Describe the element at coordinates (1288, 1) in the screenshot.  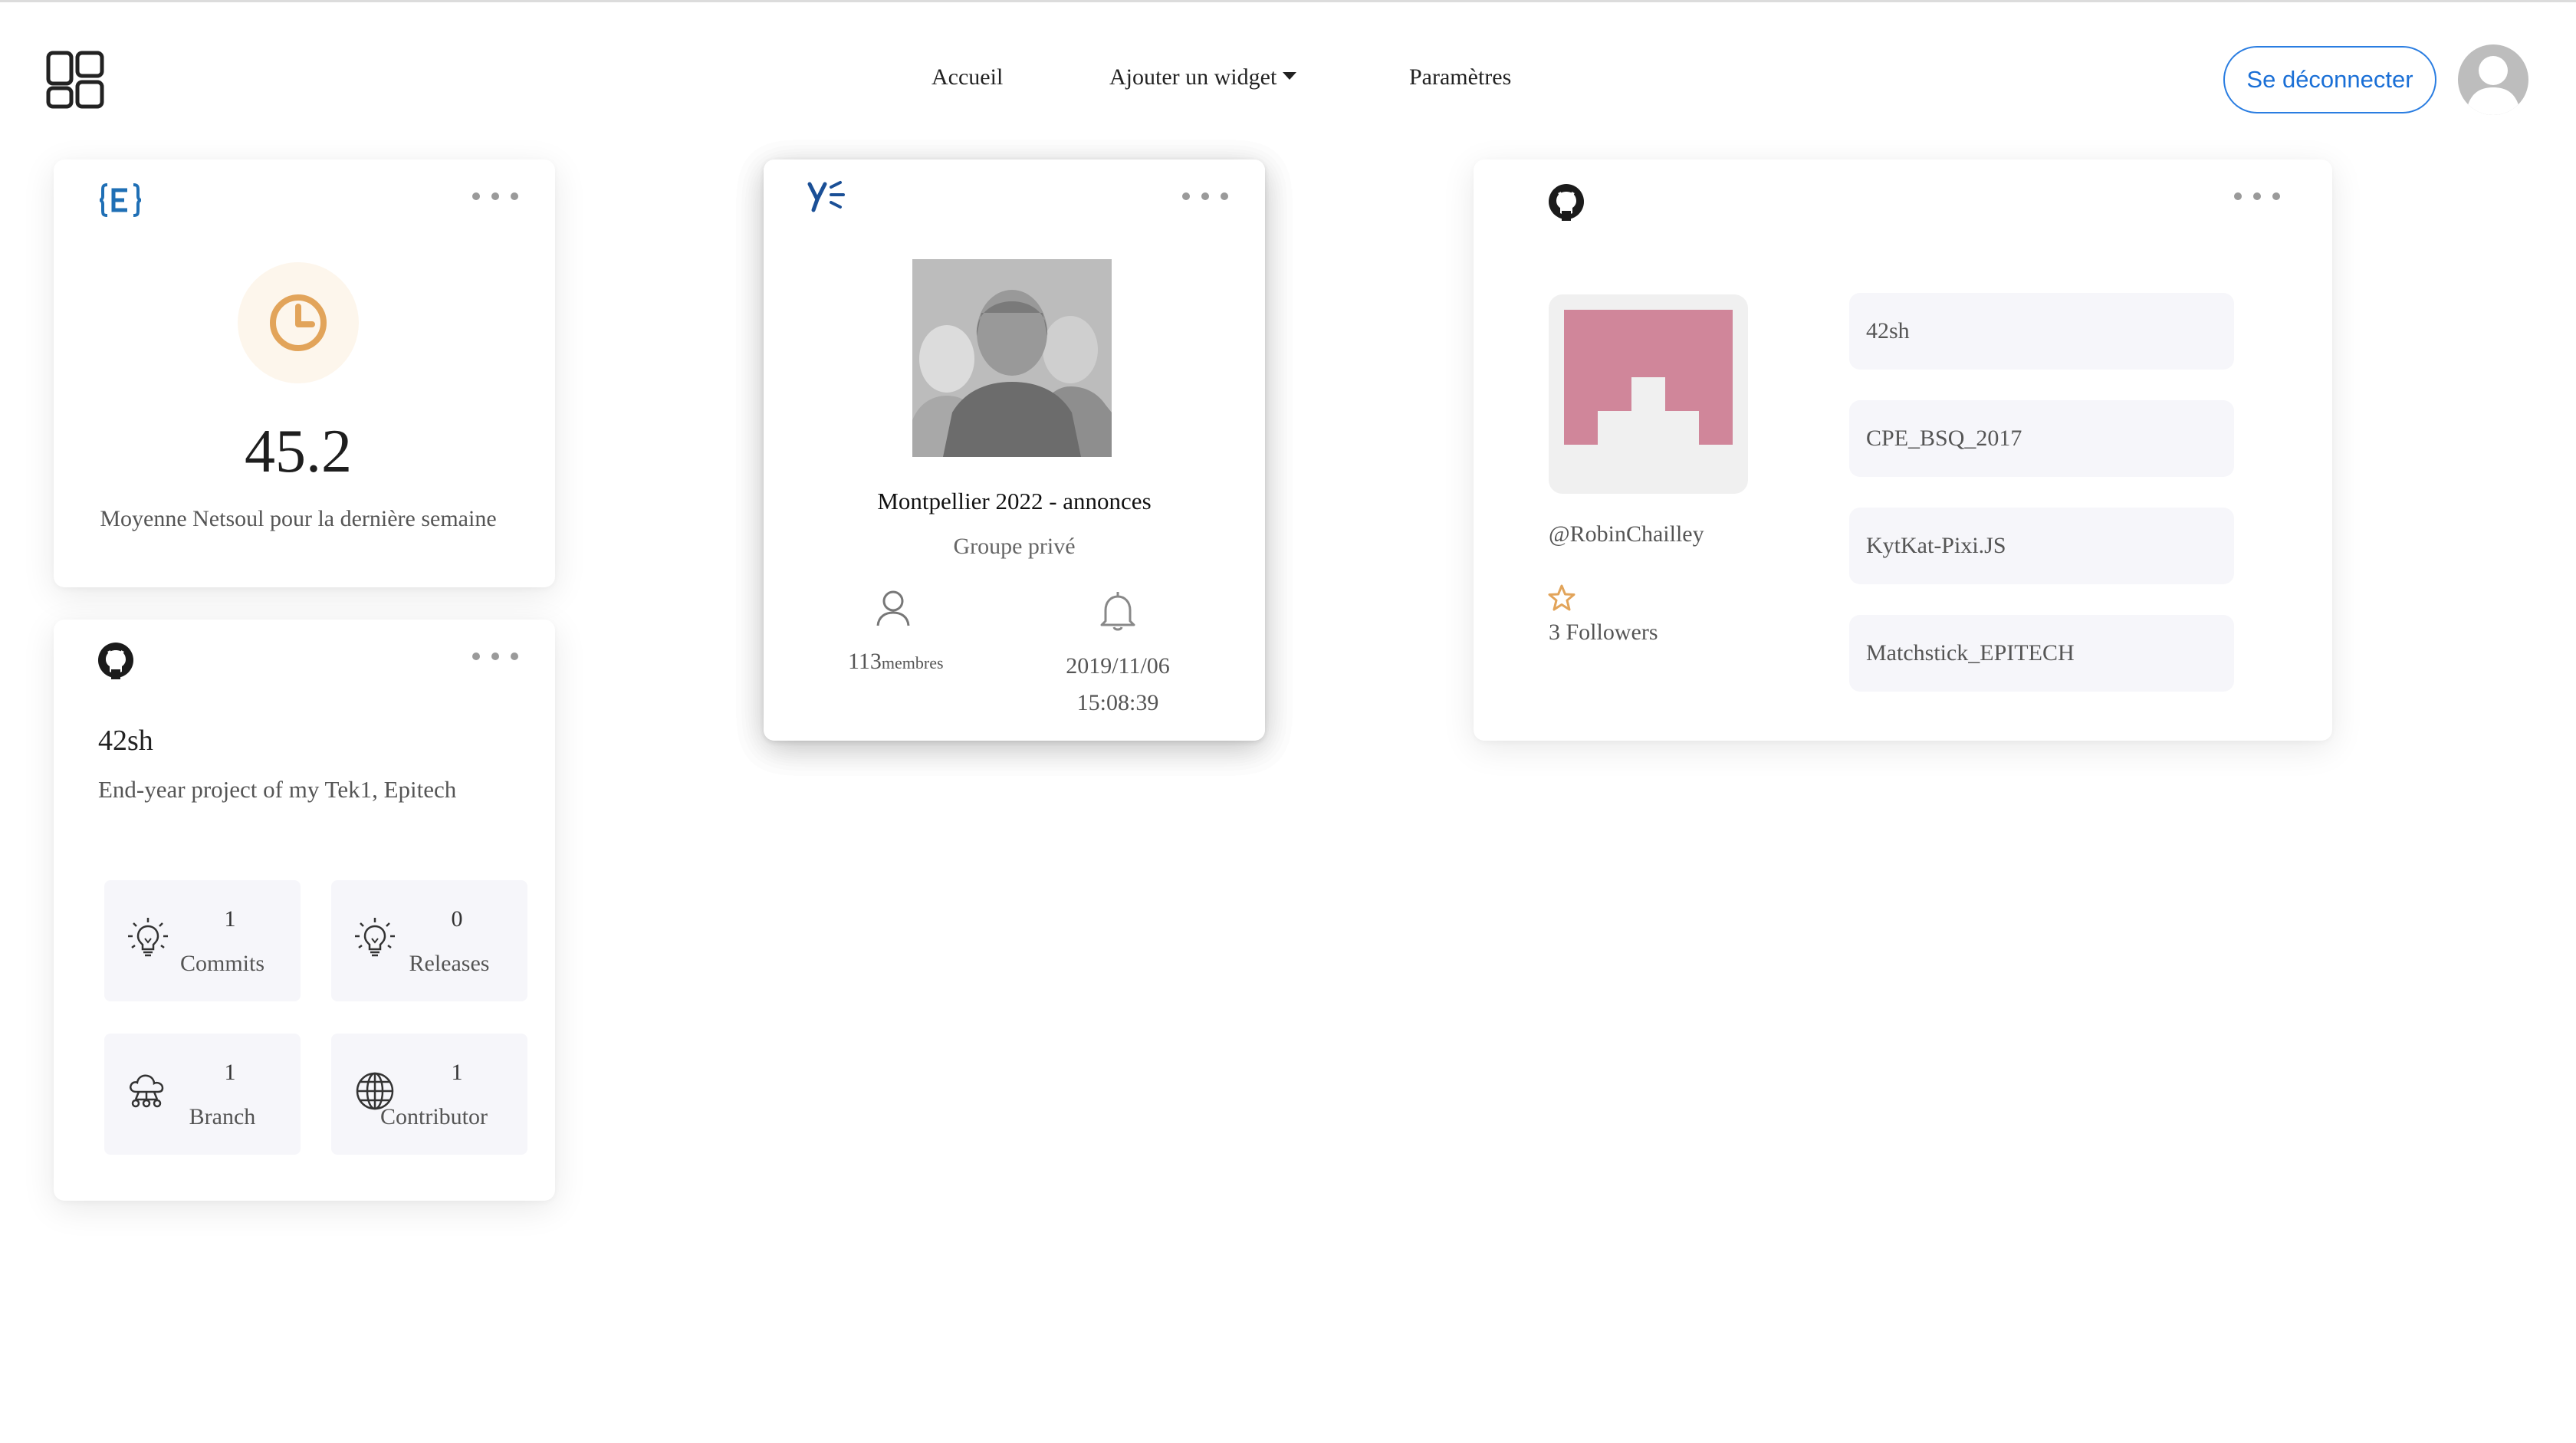
I see `top-border` at that location.